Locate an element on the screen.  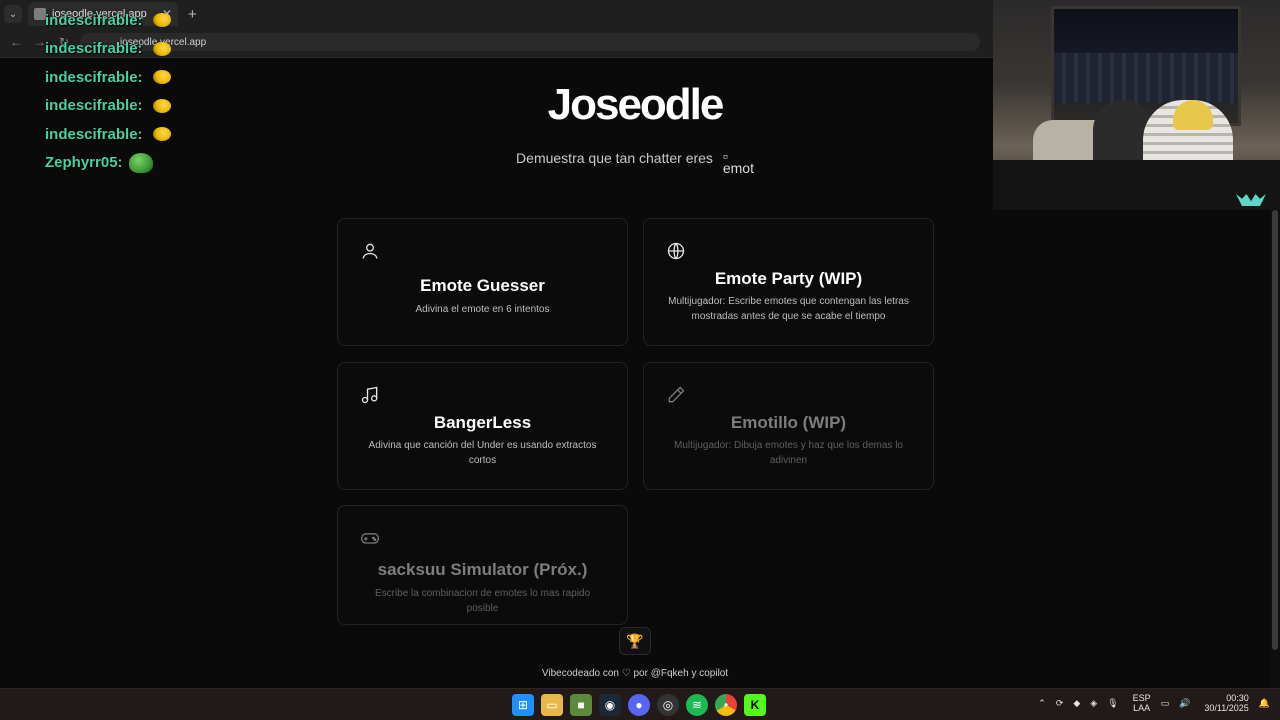
subtitle-text: Demuestra que tan chatter eres is located at coordinates (614, 158).